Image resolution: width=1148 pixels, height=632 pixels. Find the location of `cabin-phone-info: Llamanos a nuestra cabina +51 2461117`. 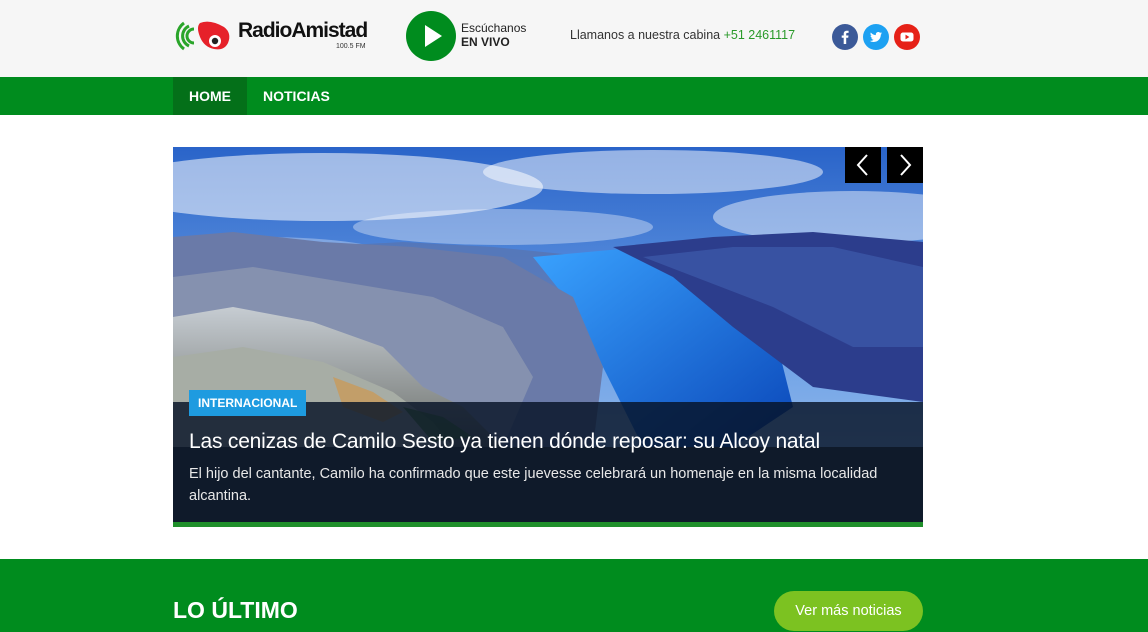

cabin-phone-info: Llamanos a nuestra cabina +51 2461117 is located at coordinates (682, 35).